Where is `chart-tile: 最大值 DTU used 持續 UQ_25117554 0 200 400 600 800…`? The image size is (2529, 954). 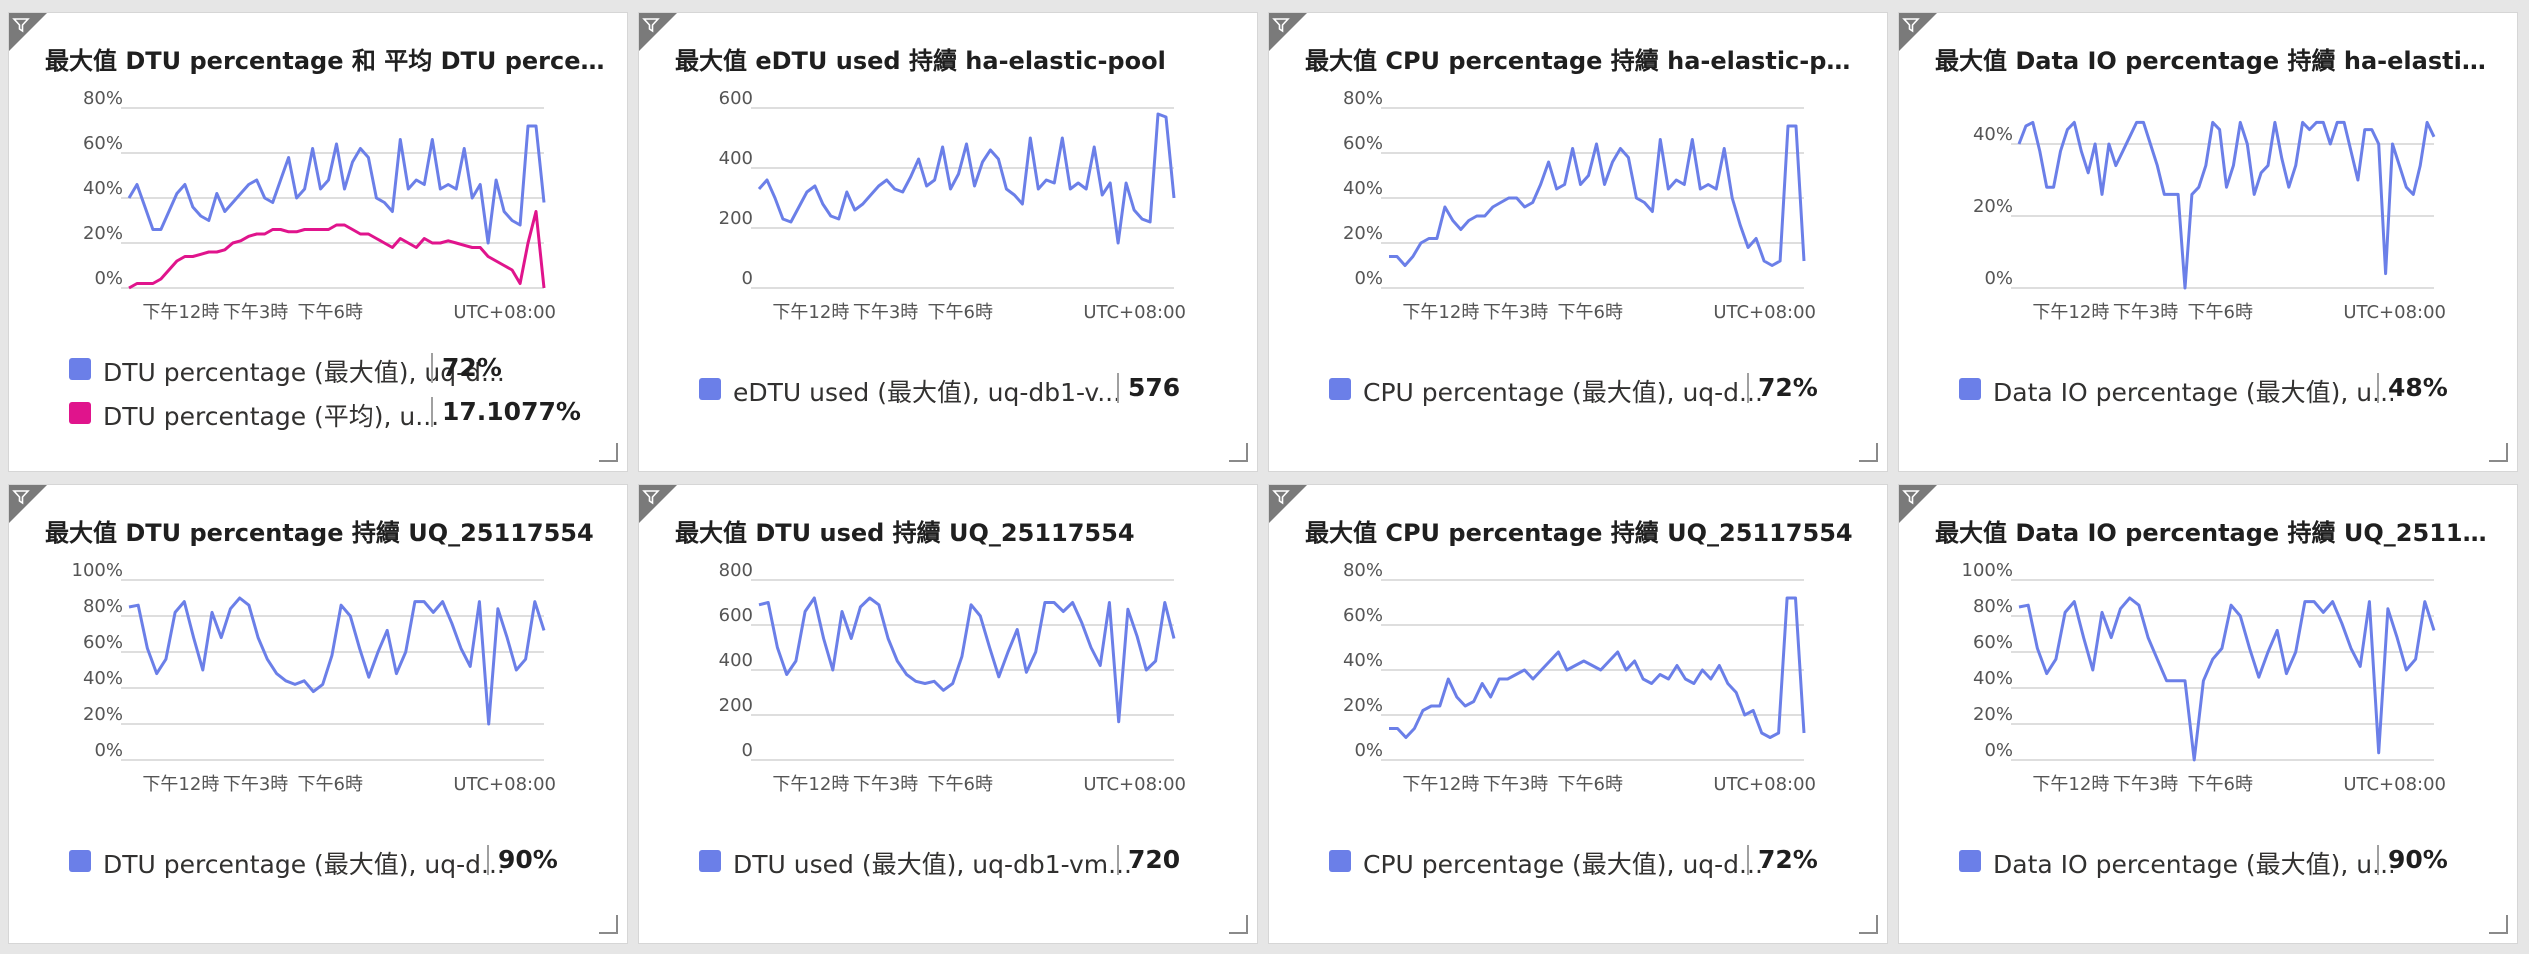
chart-tile: 最大值 DTU used 持續 UQ_25117554 0 200 400 600 800… is located at coordinates (948, 714).